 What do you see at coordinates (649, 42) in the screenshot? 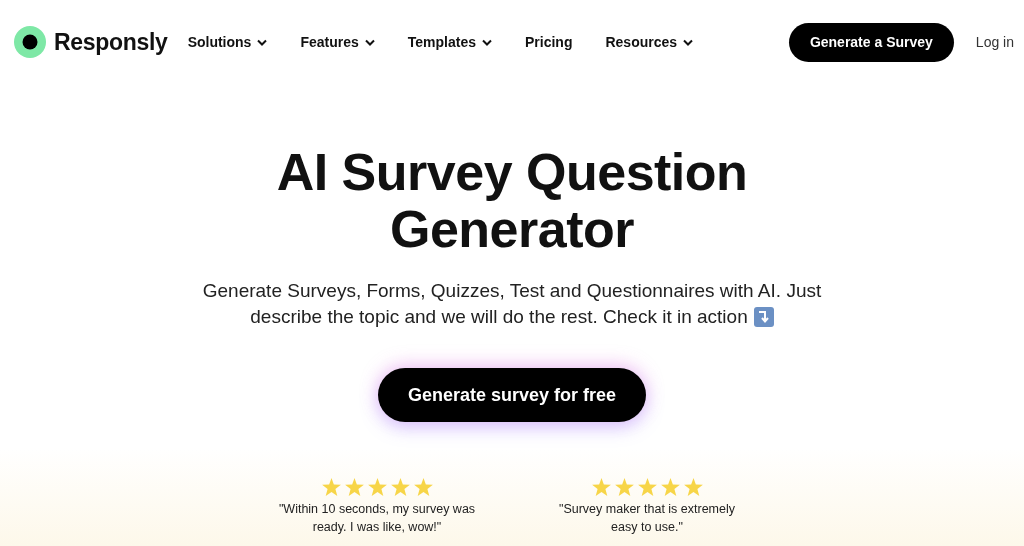
I see `nav-link: Resources` at bounding box center [649, 42].